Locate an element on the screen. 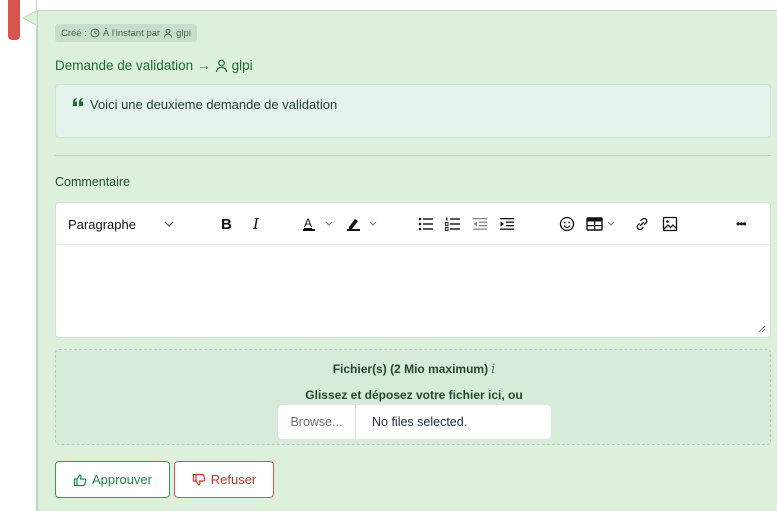  section-divider is located at coordinates (413, 155).